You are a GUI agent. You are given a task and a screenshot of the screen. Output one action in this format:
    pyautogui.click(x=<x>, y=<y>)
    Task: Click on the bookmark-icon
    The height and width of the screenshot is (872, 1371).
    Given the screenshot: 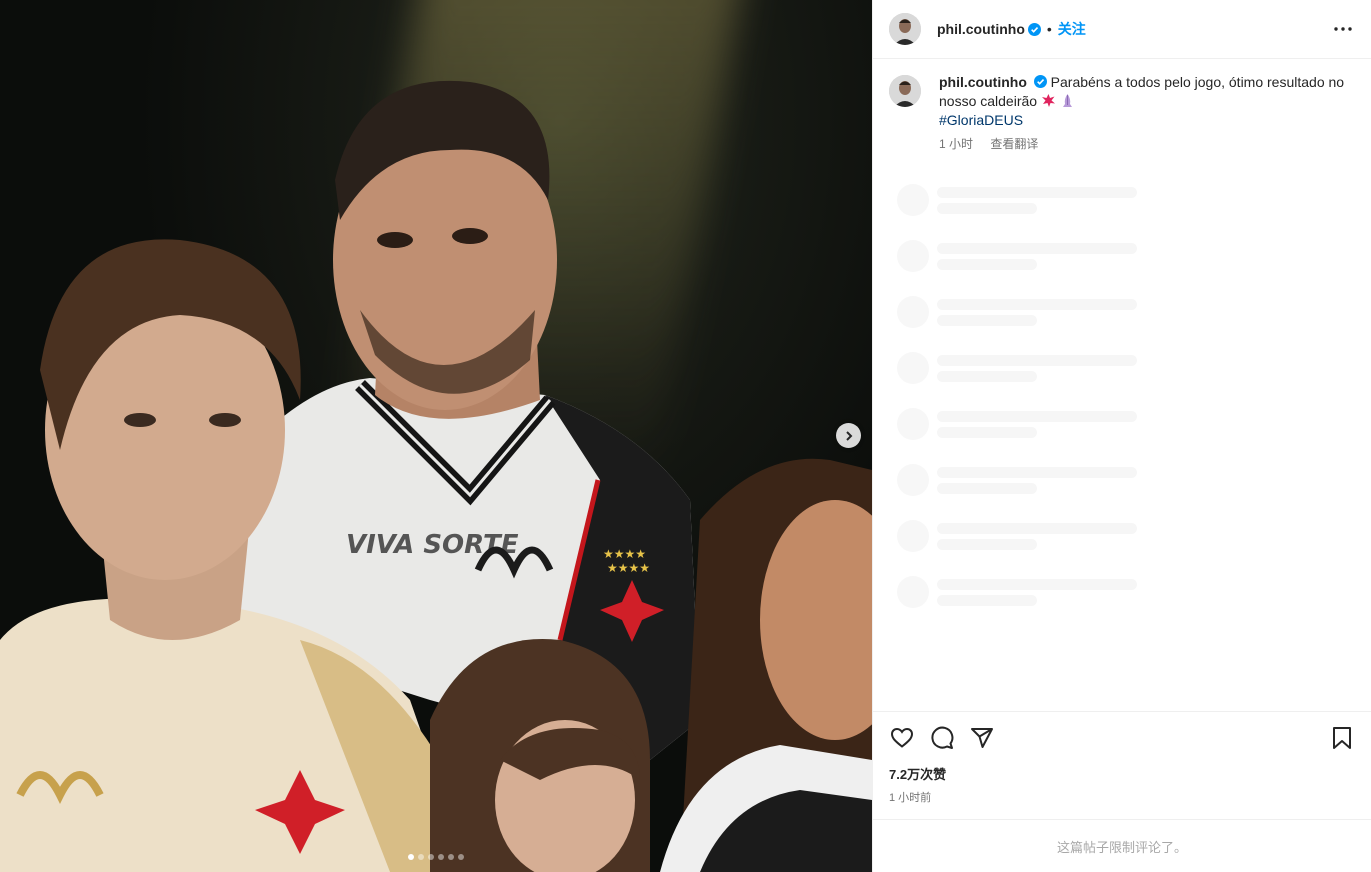 What is the action you would take?
    pyautogui.click(x=1342, y=738)
    